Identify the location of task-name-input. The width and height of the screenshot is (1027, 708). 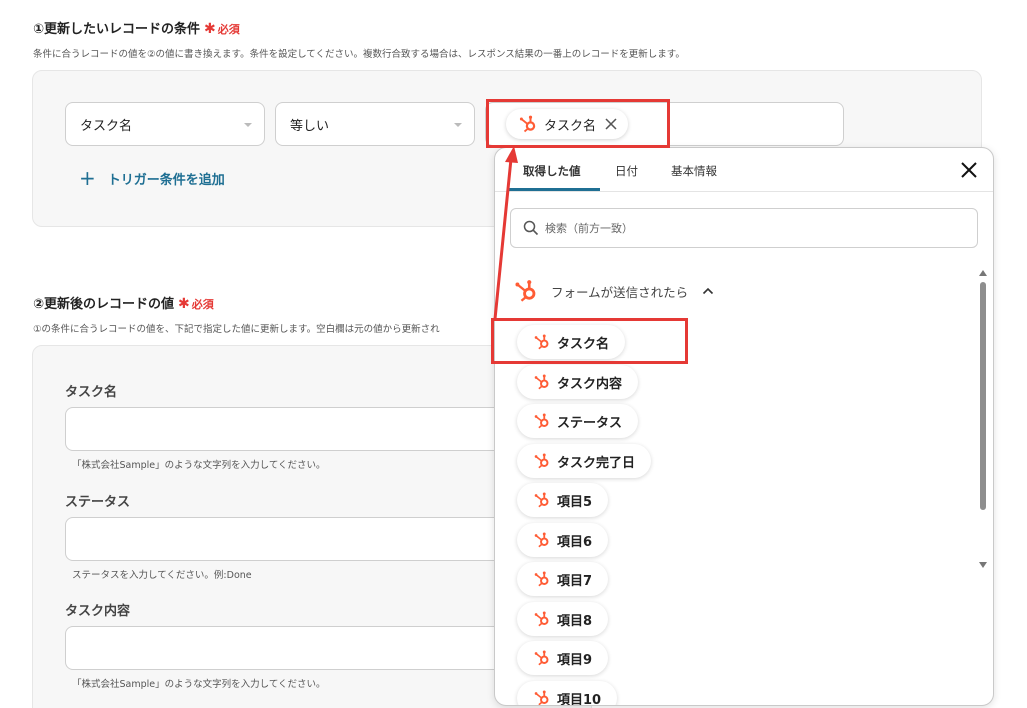
(315, 429).